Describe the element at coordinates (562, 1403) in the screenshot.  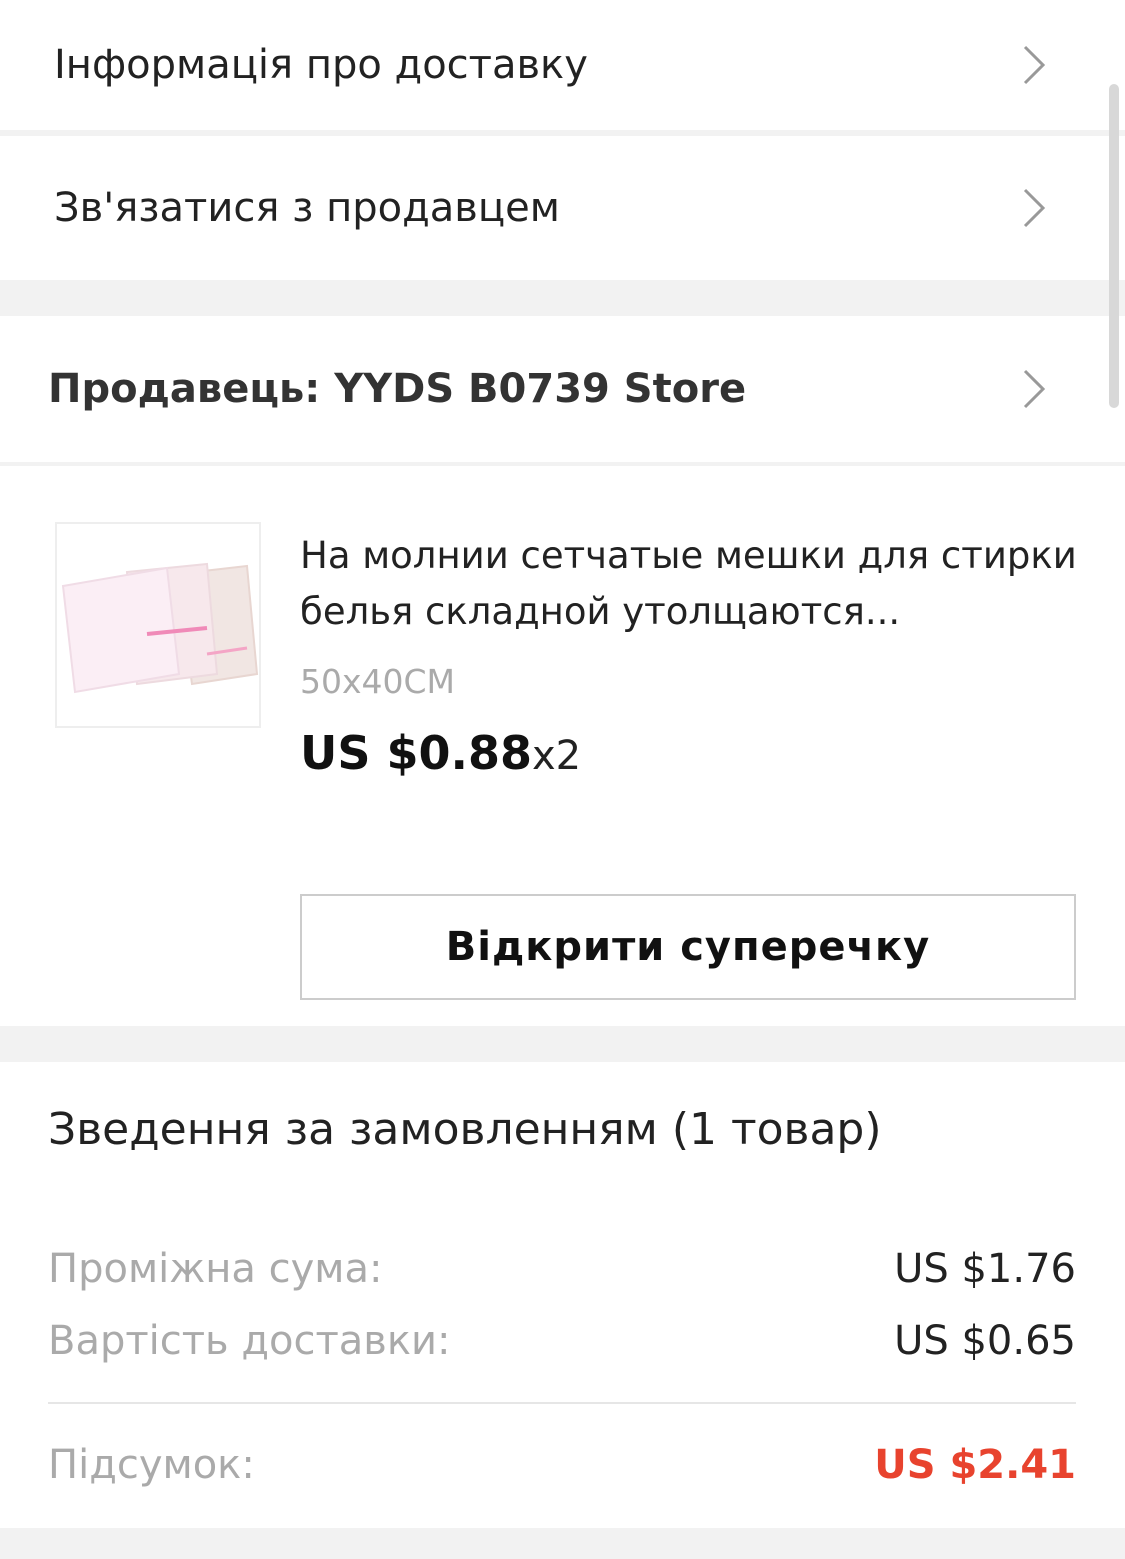
I see `summary-divider` at that location.